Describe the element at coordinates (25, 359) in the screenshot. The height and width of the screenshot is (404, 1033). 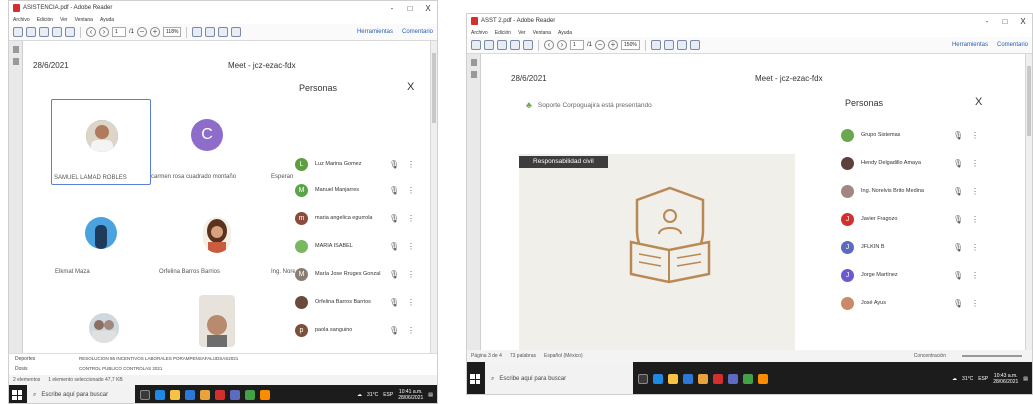
I see `folder-item: Deportes` at that location.